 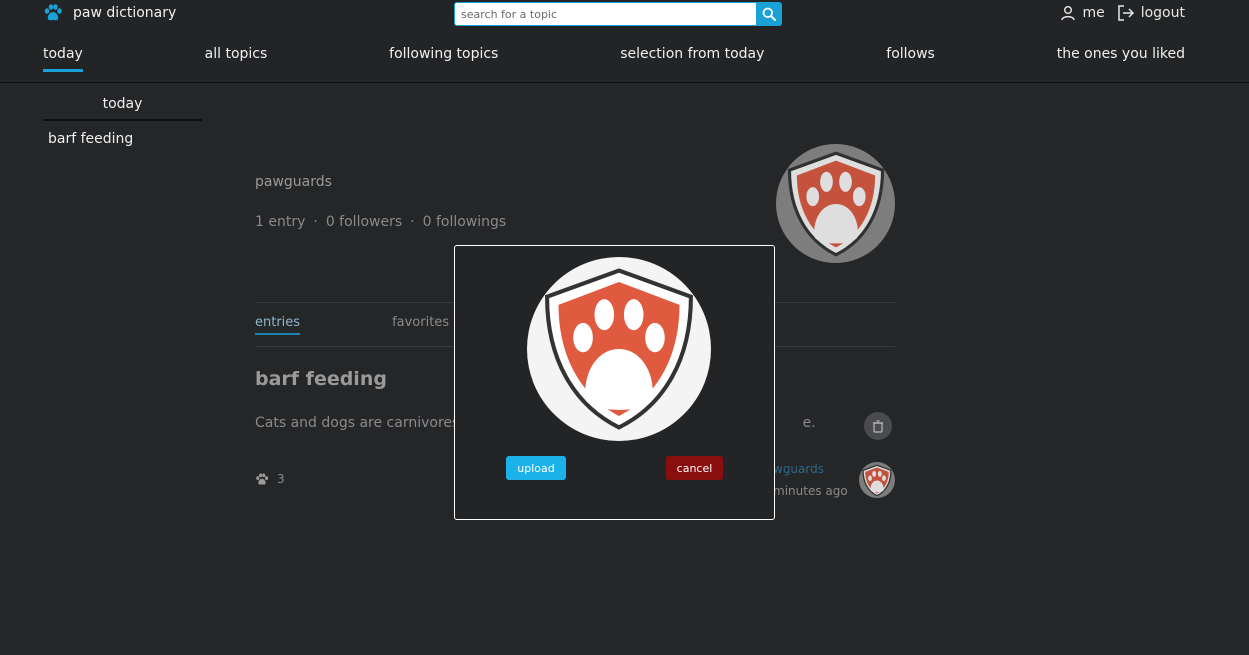 I want to click on me-label: me, so click(x=1093, y=13).